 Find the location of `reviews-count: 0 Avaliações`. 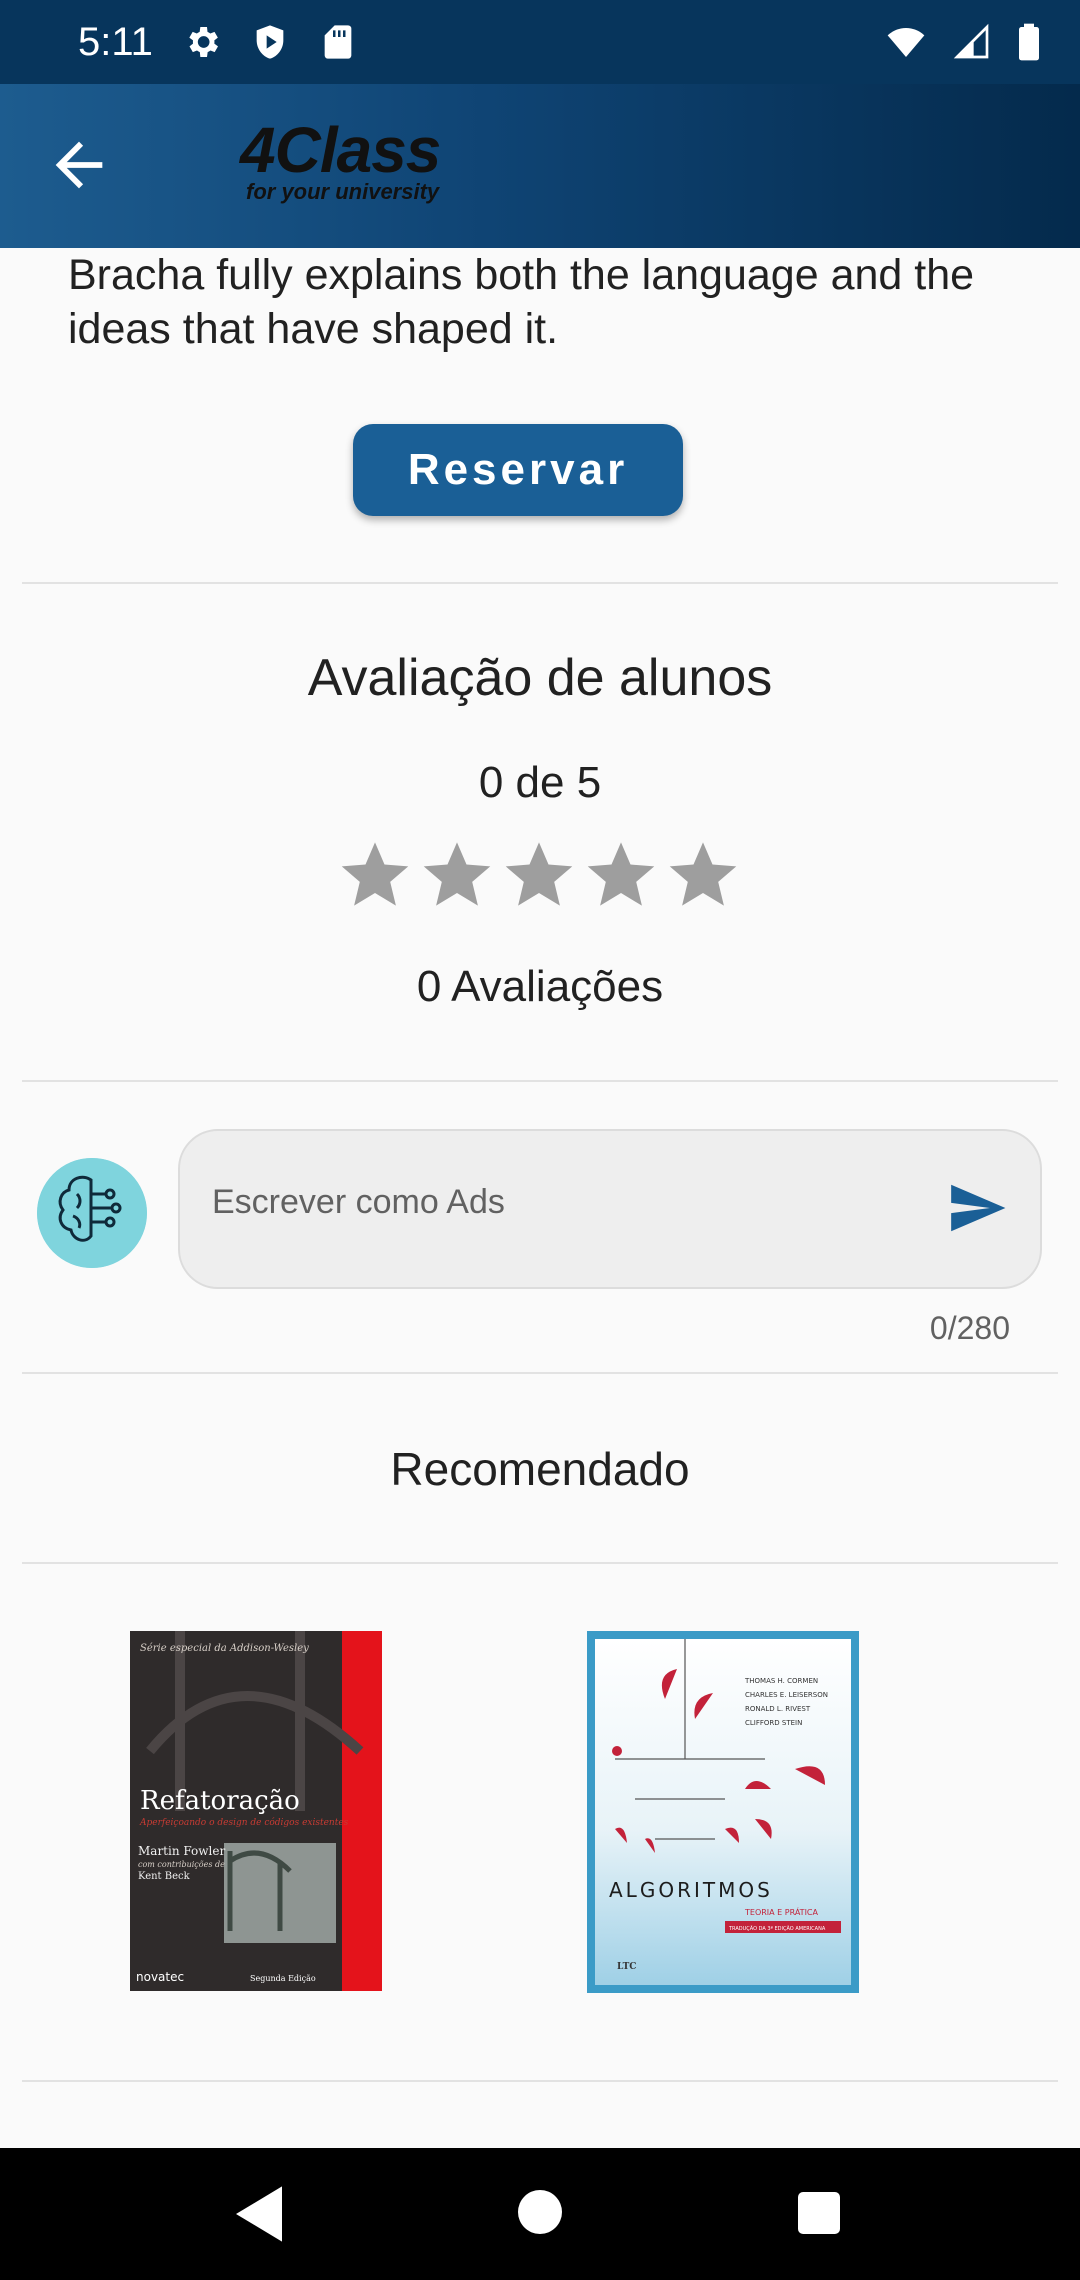

reviews-count: 0 Avaliações is located at coordinates (540, 986).